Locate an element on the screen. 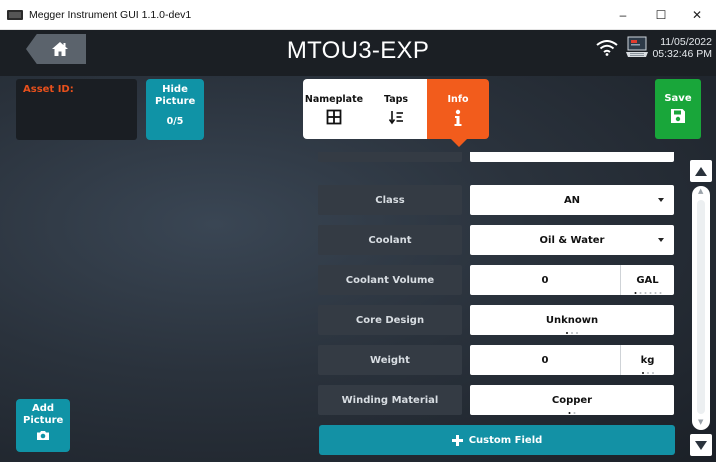  custom-field-button: Custom Field is located at coordinates (497, 440).